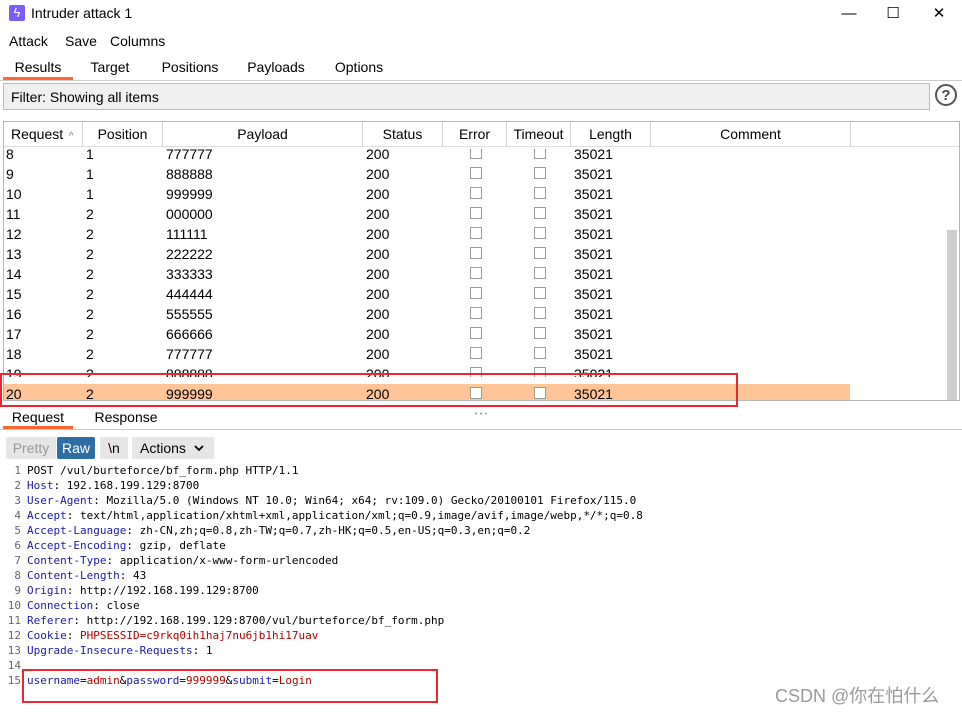 The height and width of the screenshot is (714, 962). I want to click on table-row: 9 1 888888 200 35021, so click(427, 174).